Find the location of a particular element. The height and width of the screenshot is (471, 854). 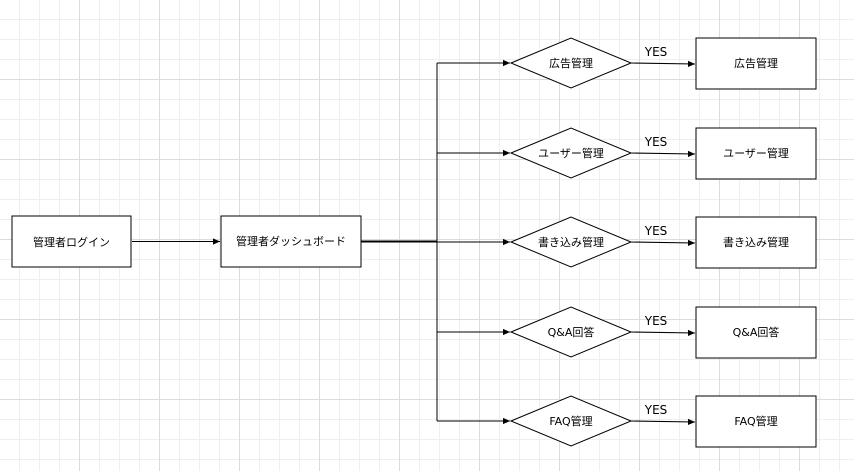

login-label: 管理者ログイン is located at coordinates (71, 242).